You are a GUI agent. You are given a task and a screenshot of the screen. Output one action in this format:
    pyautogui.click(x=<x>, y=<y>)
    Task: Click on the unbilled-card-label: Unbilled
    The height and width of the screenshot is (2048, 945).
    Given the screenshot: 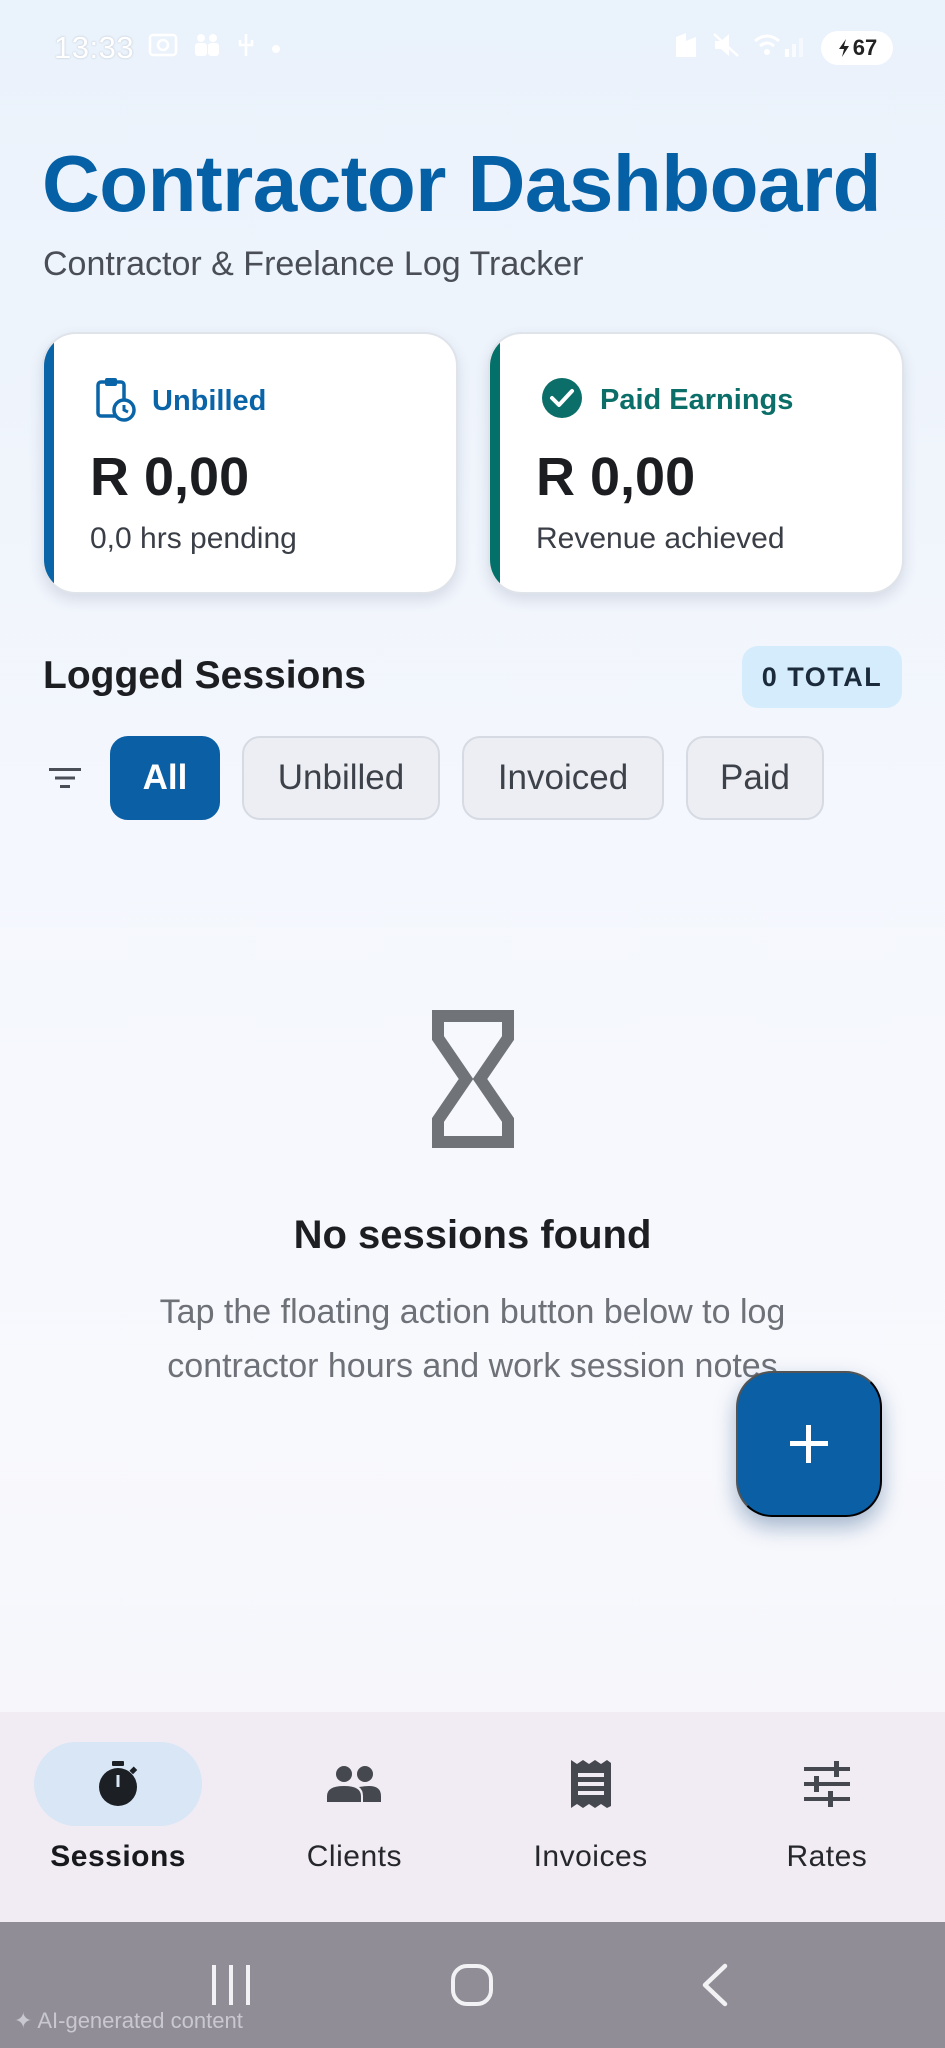 What is the action you would take?
    pyautogui.click(x=209, y=401)
    